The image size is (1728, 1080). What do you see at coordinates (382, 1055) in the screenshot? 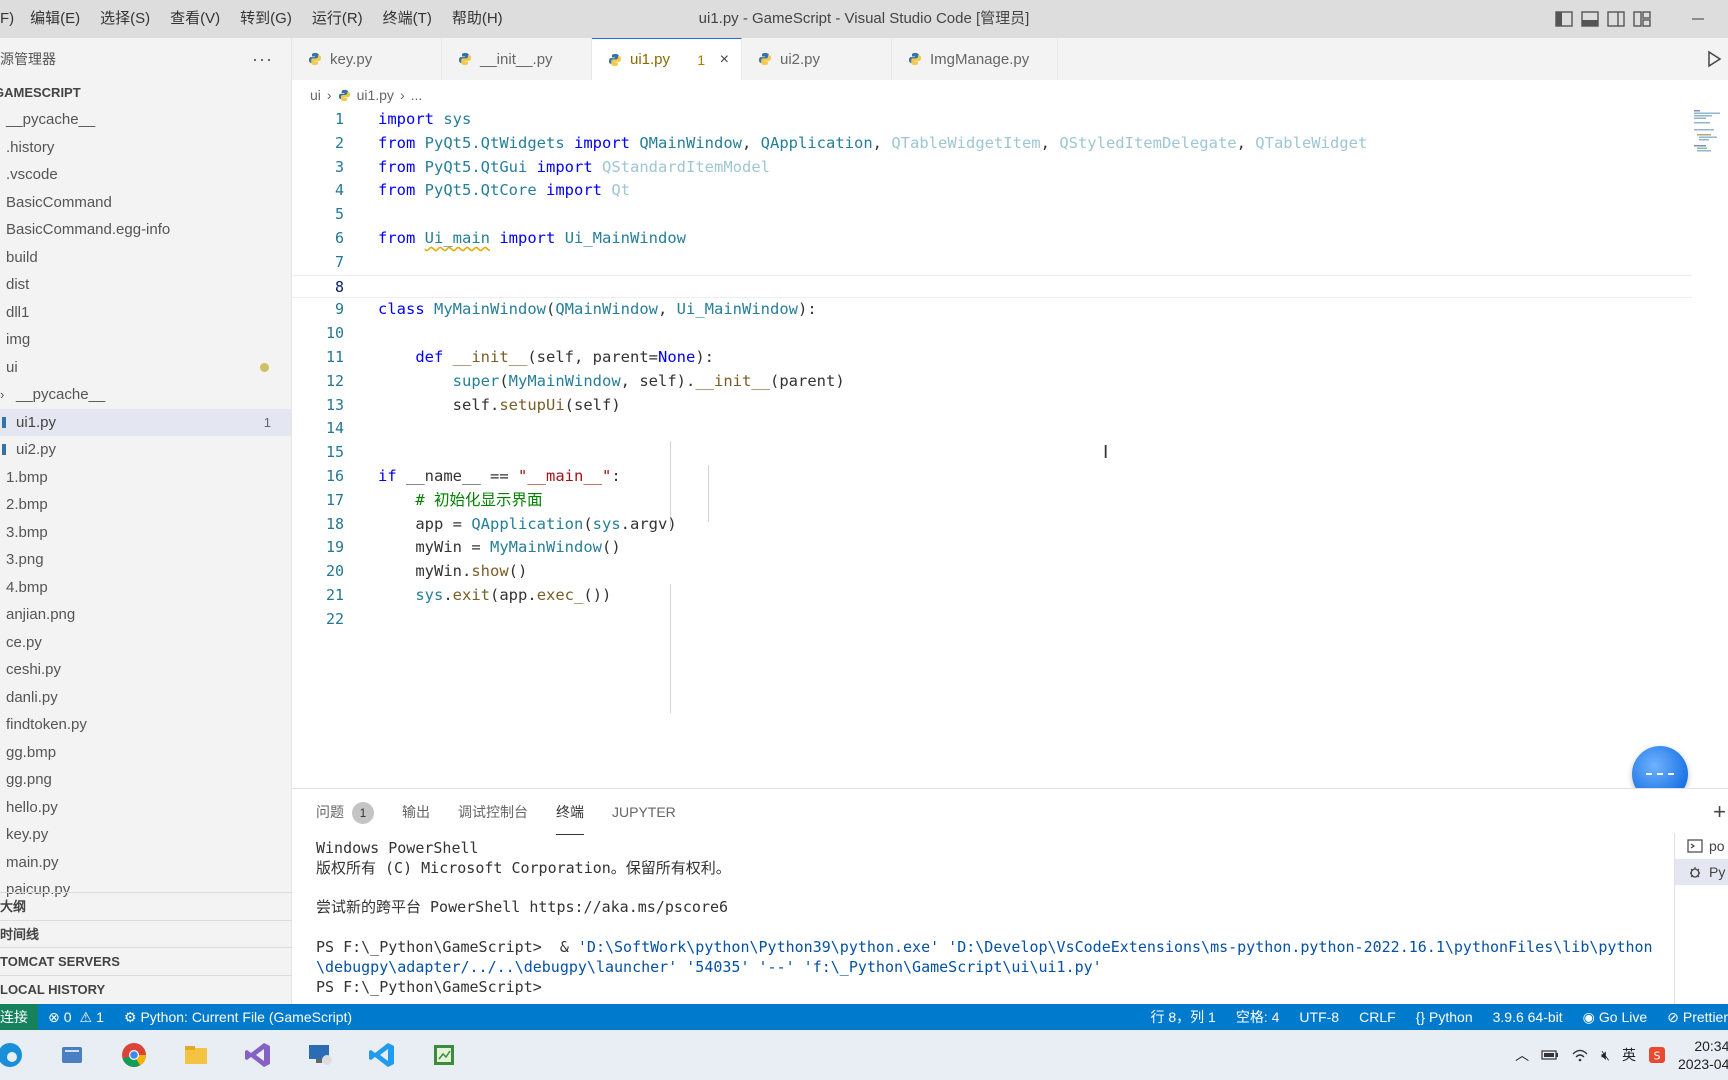
I see `vscode-icon` at bounding box center [382, 1055].